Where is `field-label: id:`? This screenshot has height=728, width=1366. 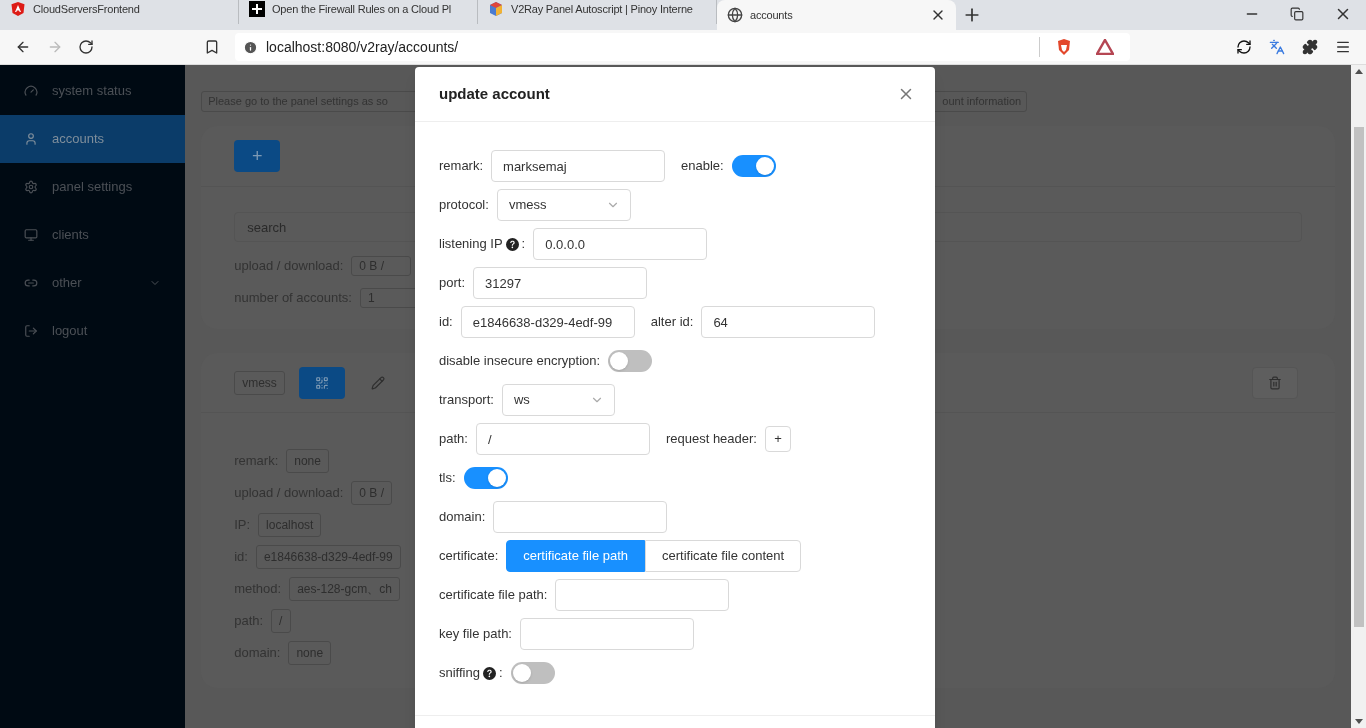
field-label: id: is located at coordinates (446, 322).